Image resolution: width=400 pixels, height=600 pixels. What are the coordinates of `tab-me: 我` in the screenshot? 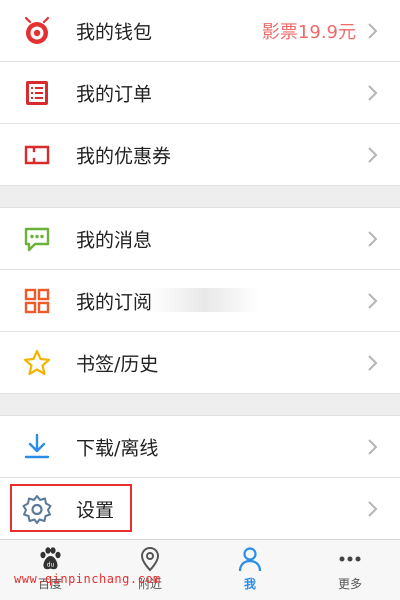 It's located at (250, 570).